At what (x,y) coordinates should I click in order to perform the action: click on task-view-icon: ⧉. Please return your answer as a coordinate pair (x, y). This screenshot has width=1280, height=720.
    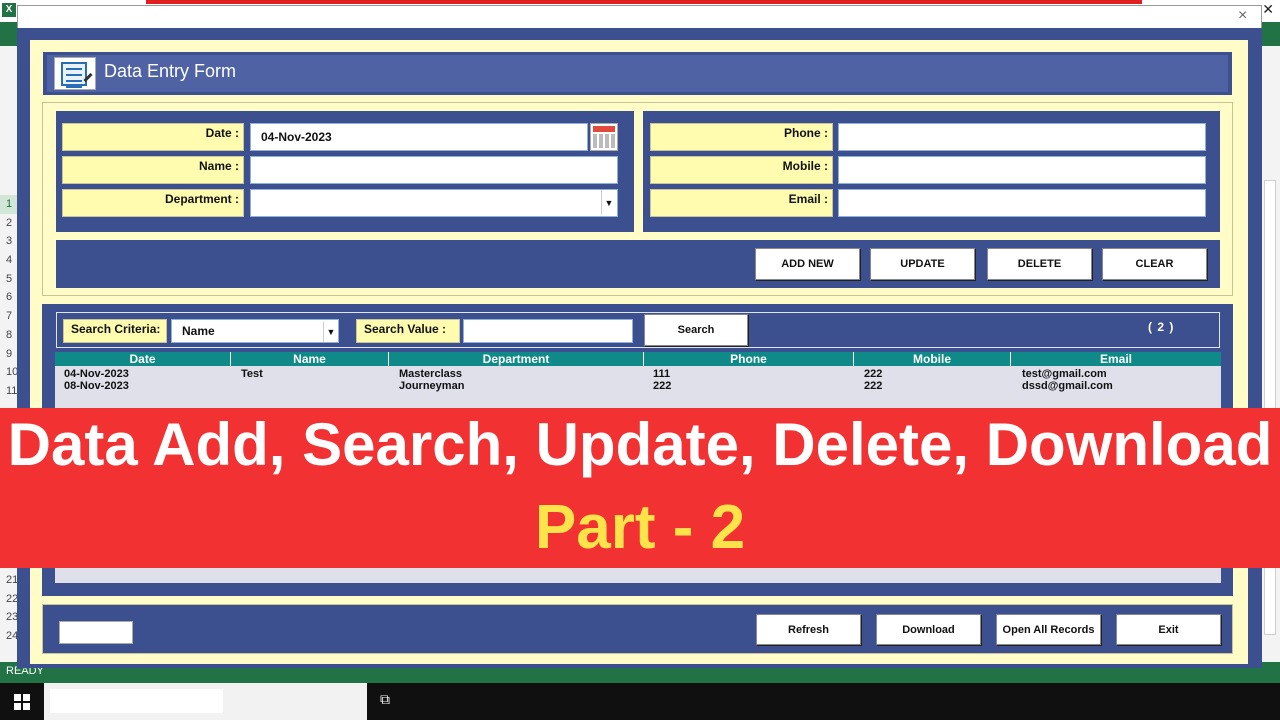
    Looking at the image, I should click on (390, 701).